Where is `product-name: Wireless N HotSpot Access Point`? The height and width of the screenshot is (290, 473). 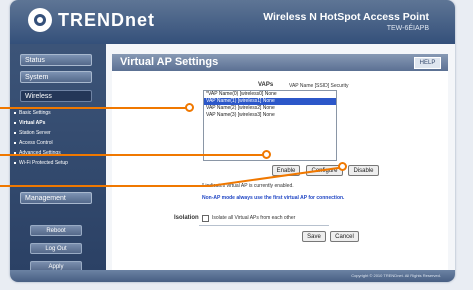
product-name: Wireless N HotSpot Access Point is located at coordinates (346, 17).